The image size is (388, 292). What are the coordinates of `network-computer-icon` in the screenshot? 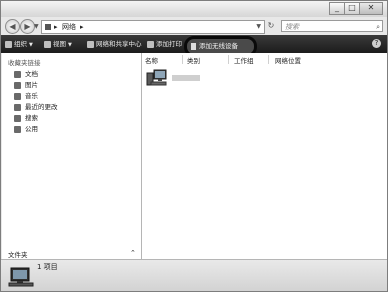 It's located at (157, 78).